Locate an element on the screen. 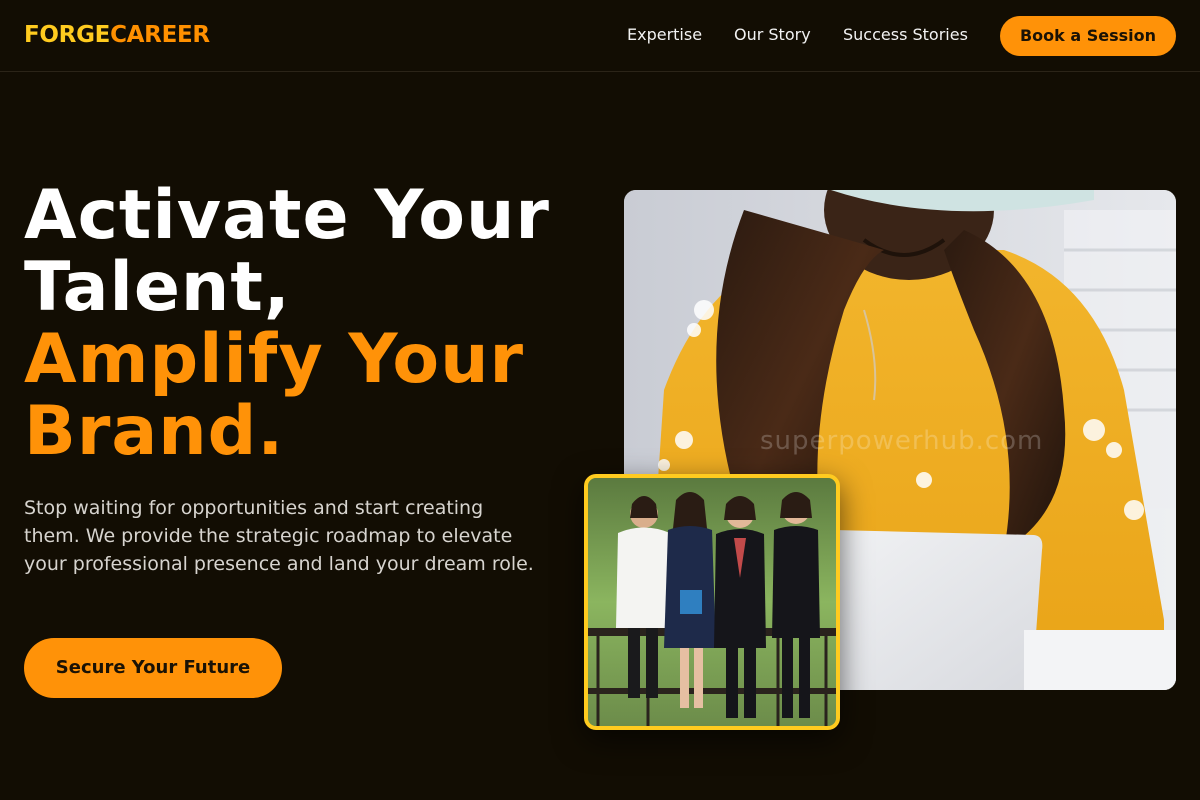 This screenshot has width=1200, height=800. nav-link-our-story: Our Story is located at coordinates (772, 35).